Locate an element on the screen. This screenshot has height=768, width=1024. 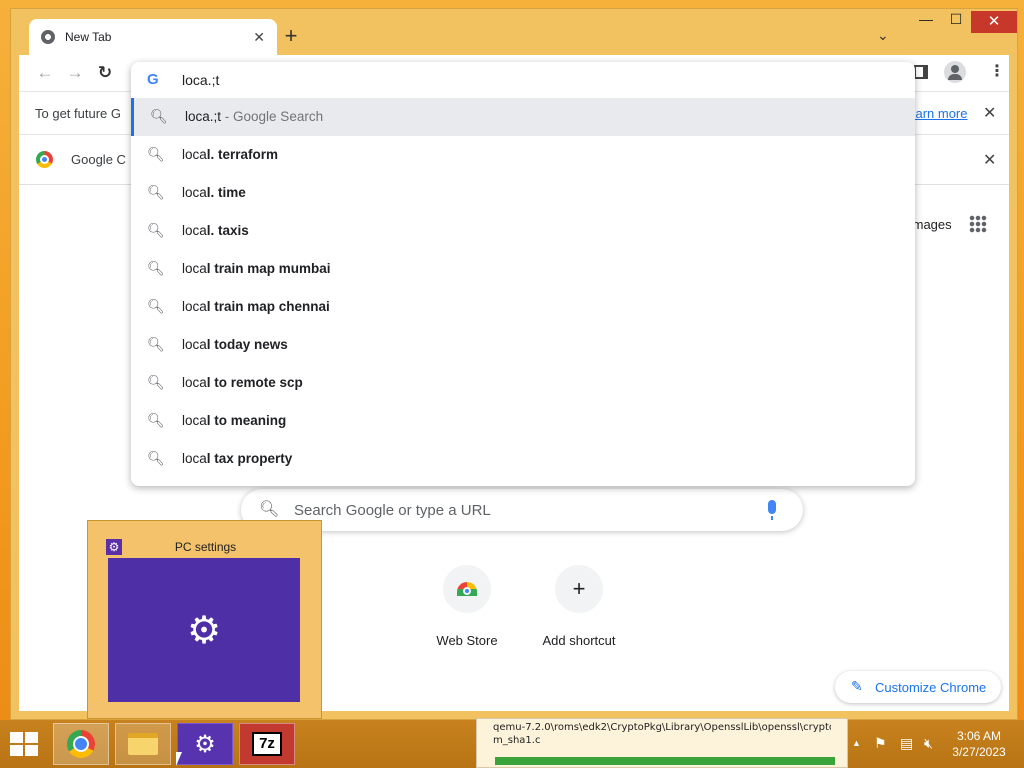
google-apps-icon is located at coordinates (978, 224).